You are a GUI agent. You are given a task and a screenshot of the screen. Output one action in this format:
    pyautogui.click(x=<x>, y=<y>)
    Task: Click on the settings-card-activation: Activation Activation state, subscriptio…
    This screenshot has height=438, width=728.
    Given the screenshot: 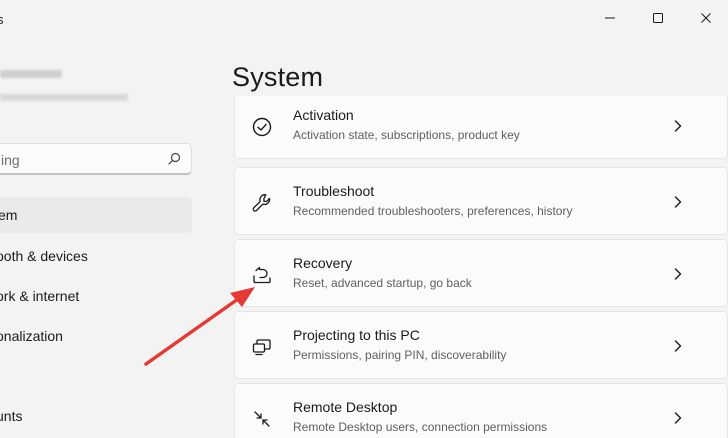 What is the action you would take?
    pyautogui.click(x=481, y=127)
    